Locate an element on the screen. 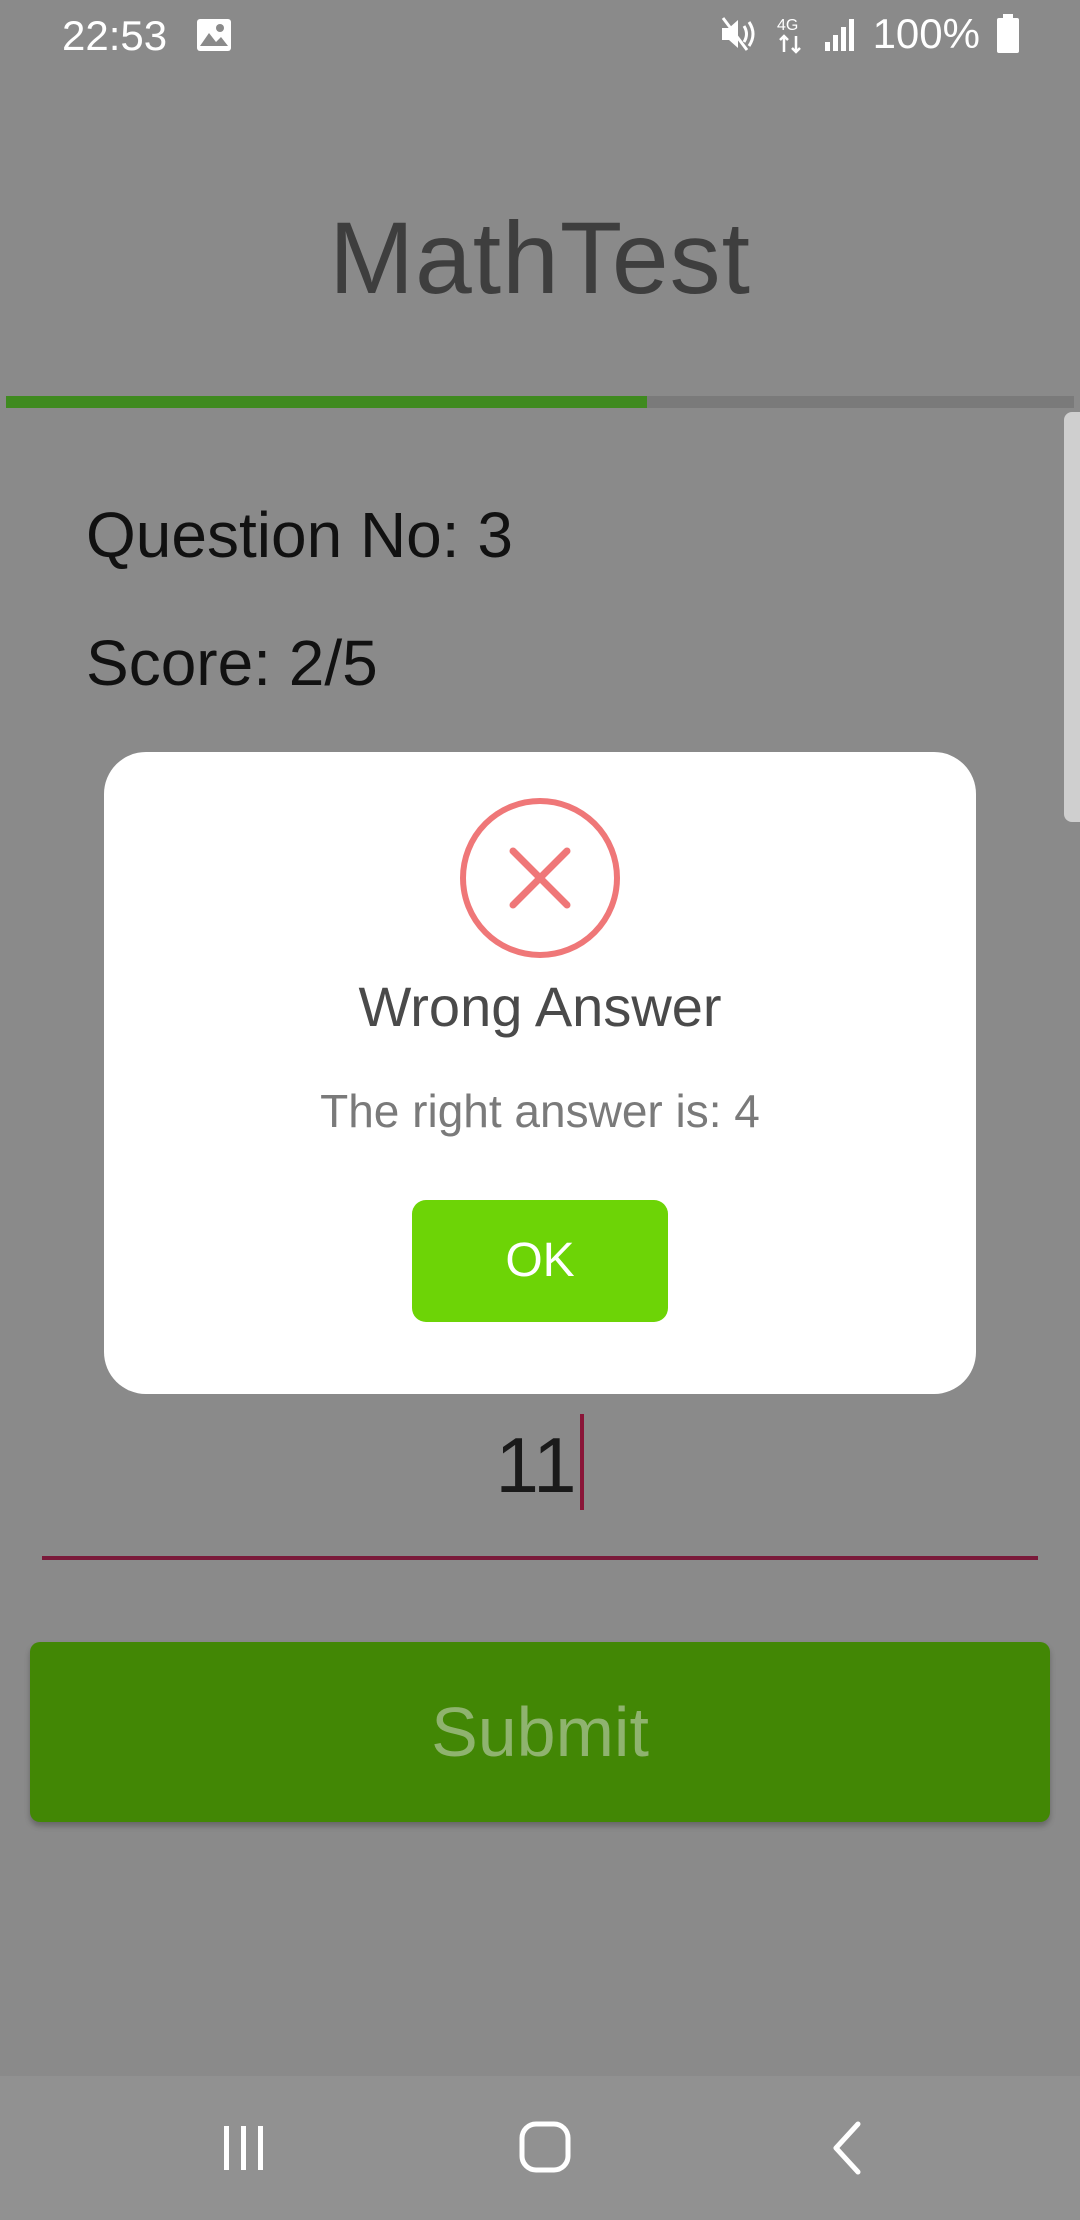 The width and height of the screenshot is (1080, 2220). svg-text: 4G is located at coordinates (787, 25).